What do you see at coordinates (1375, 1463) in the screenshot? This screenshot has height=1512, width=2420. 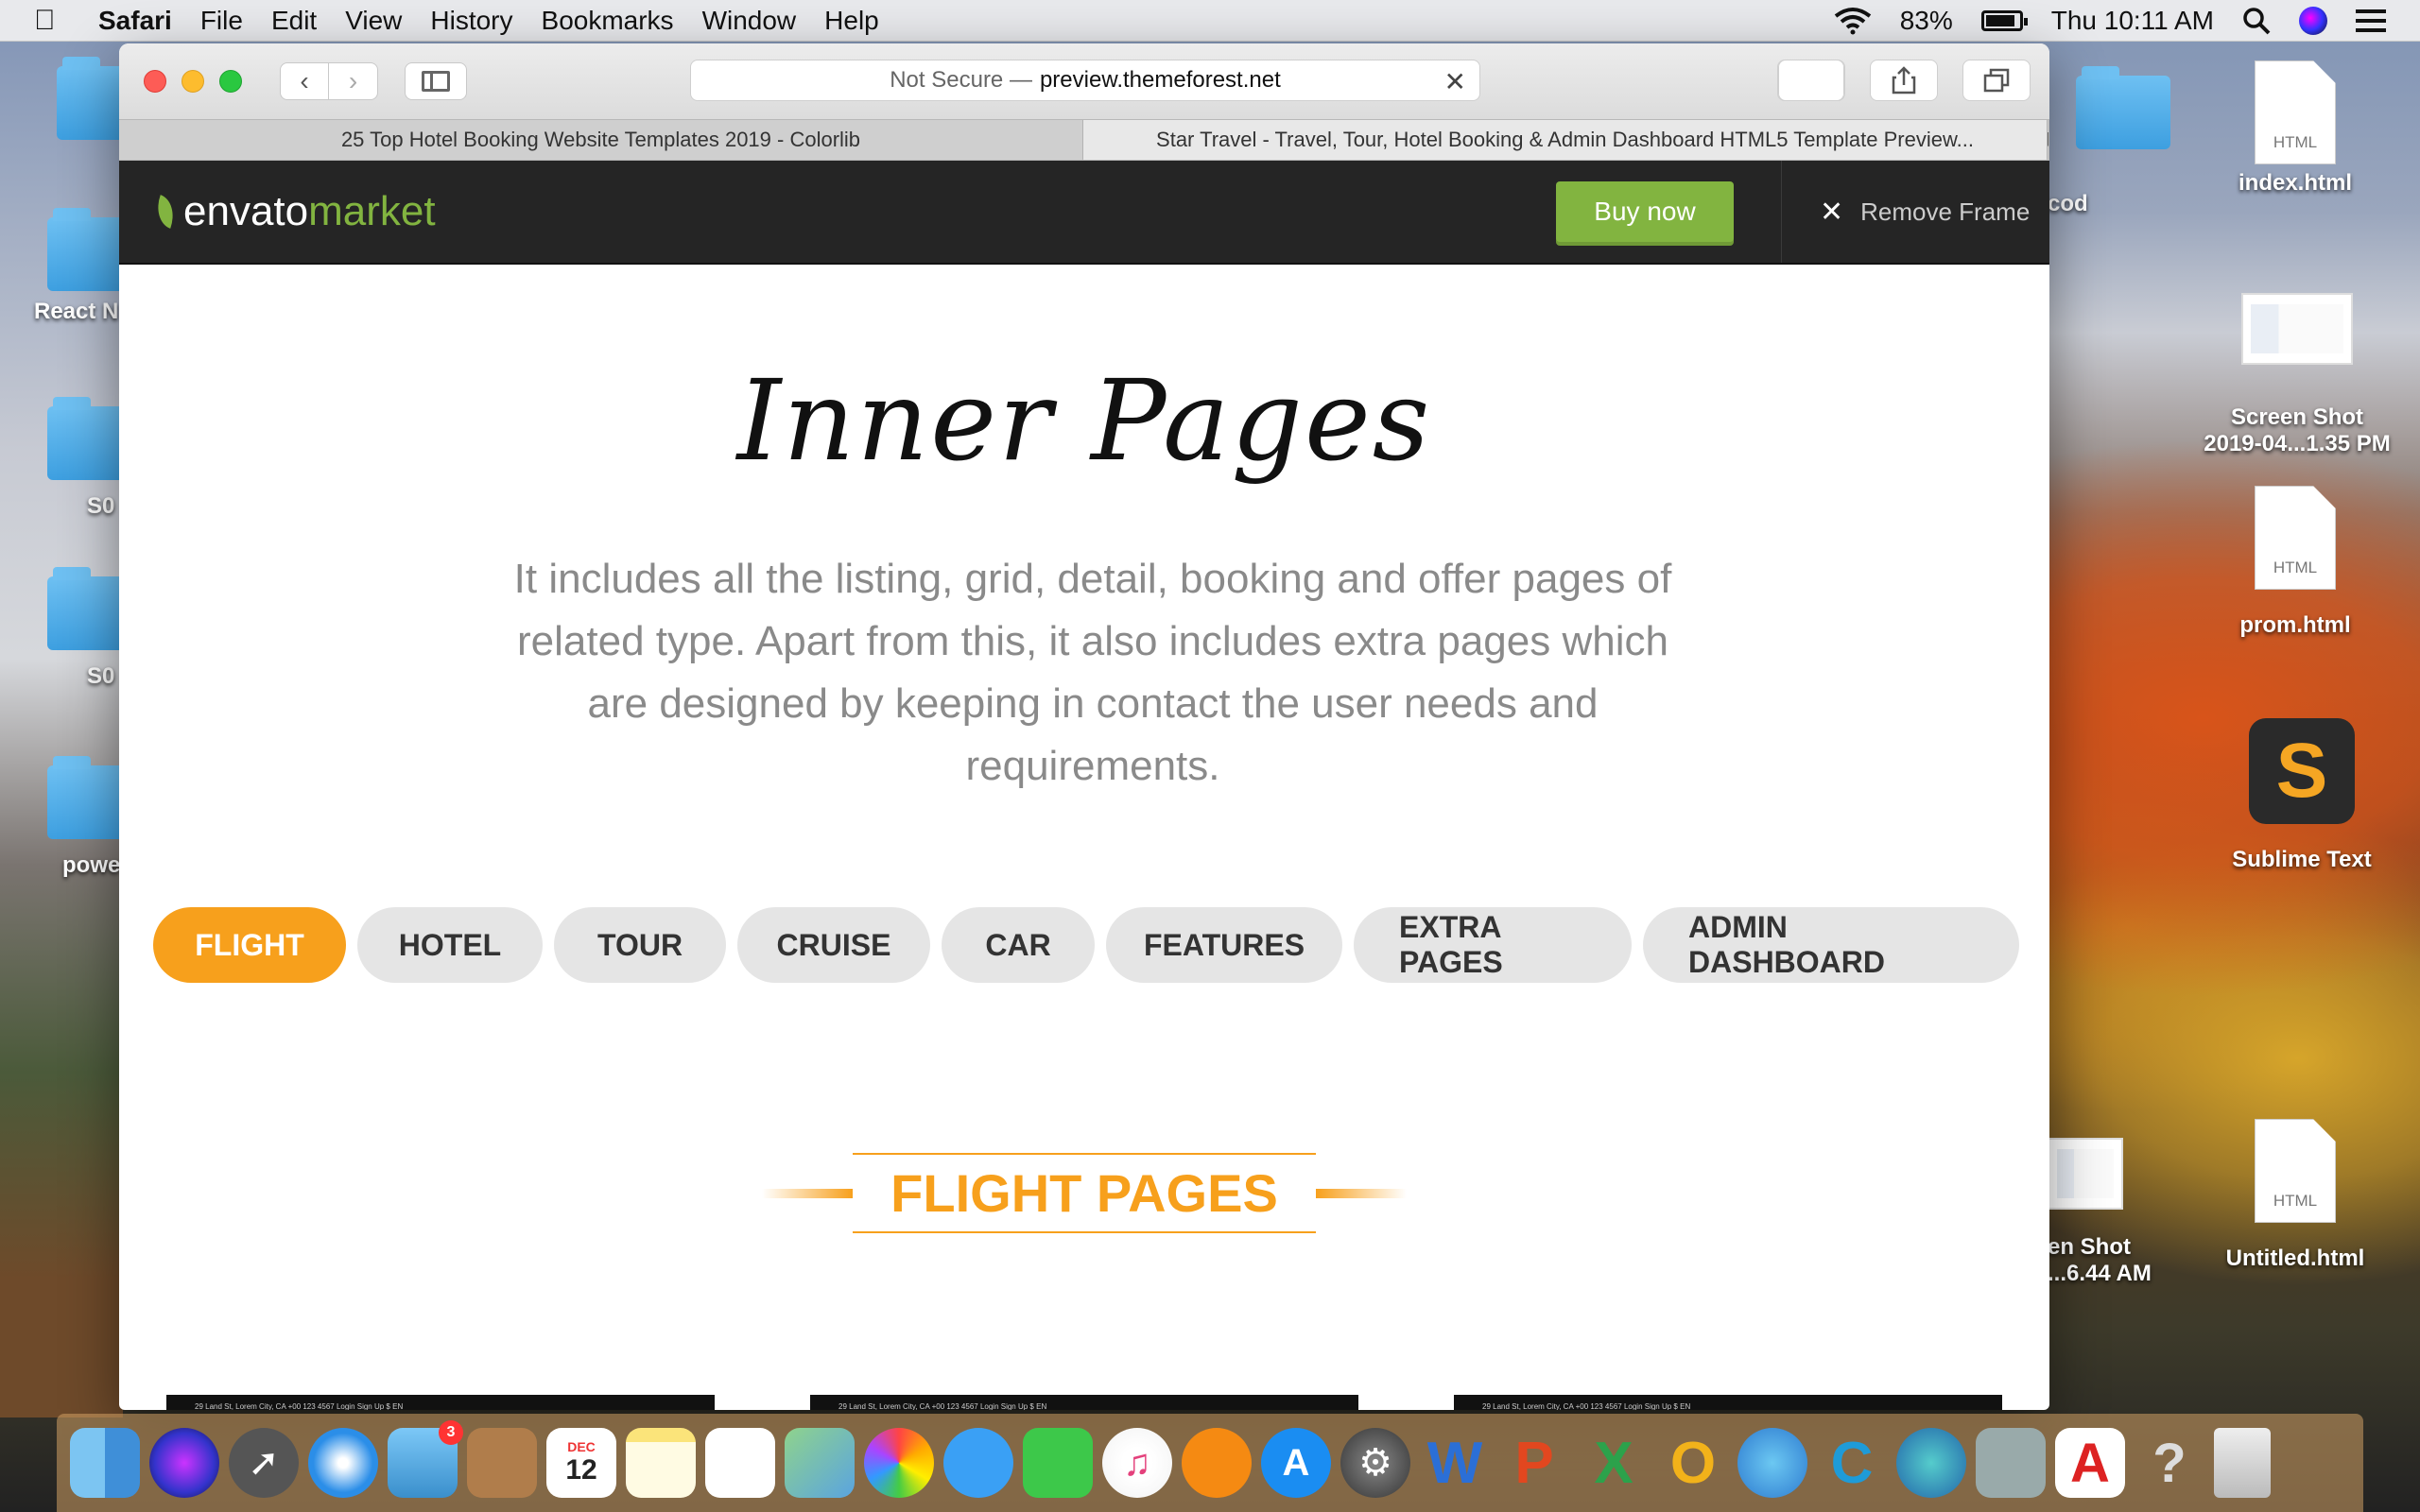 I see `system-preferences-icon: ⚙` at bounding box center [1375, 1463].